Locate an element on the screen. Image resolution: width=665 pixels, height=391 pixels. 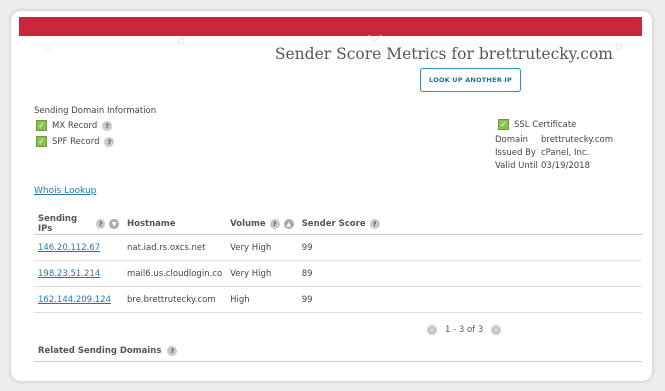
hostname-cell: mail6.us.cloudlogin.co is located at coordinates (175, 273).